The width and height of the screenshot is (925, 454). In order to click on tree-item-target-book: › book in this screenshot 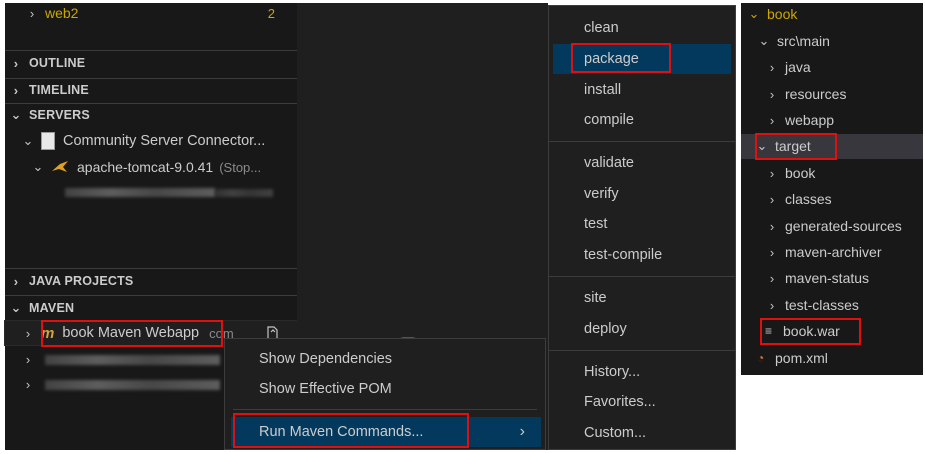, I will do `click(790, 173)`.